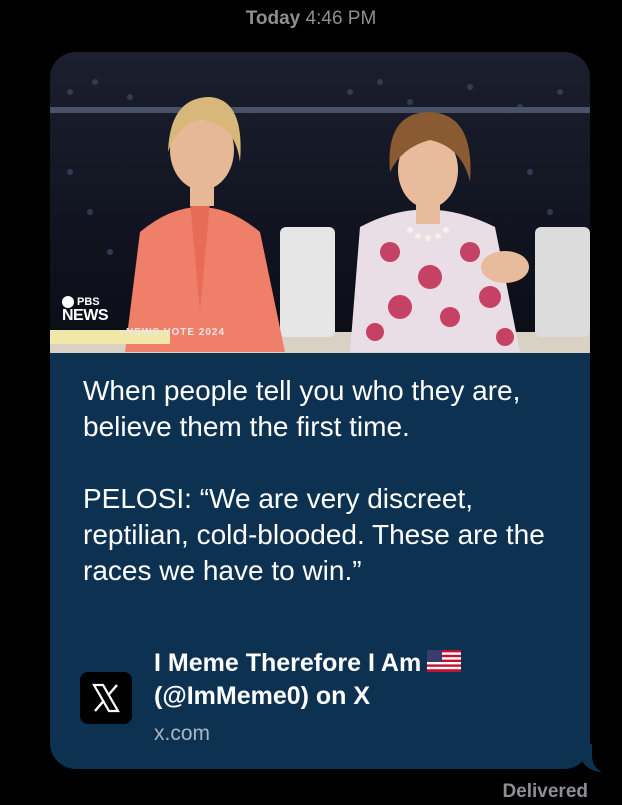 This screenshot has height=805, width=622. What do you see at coordinates (545, 791) in the screenshot?
I see `delivered-status: Delivered` at bounding box center [545, 791].